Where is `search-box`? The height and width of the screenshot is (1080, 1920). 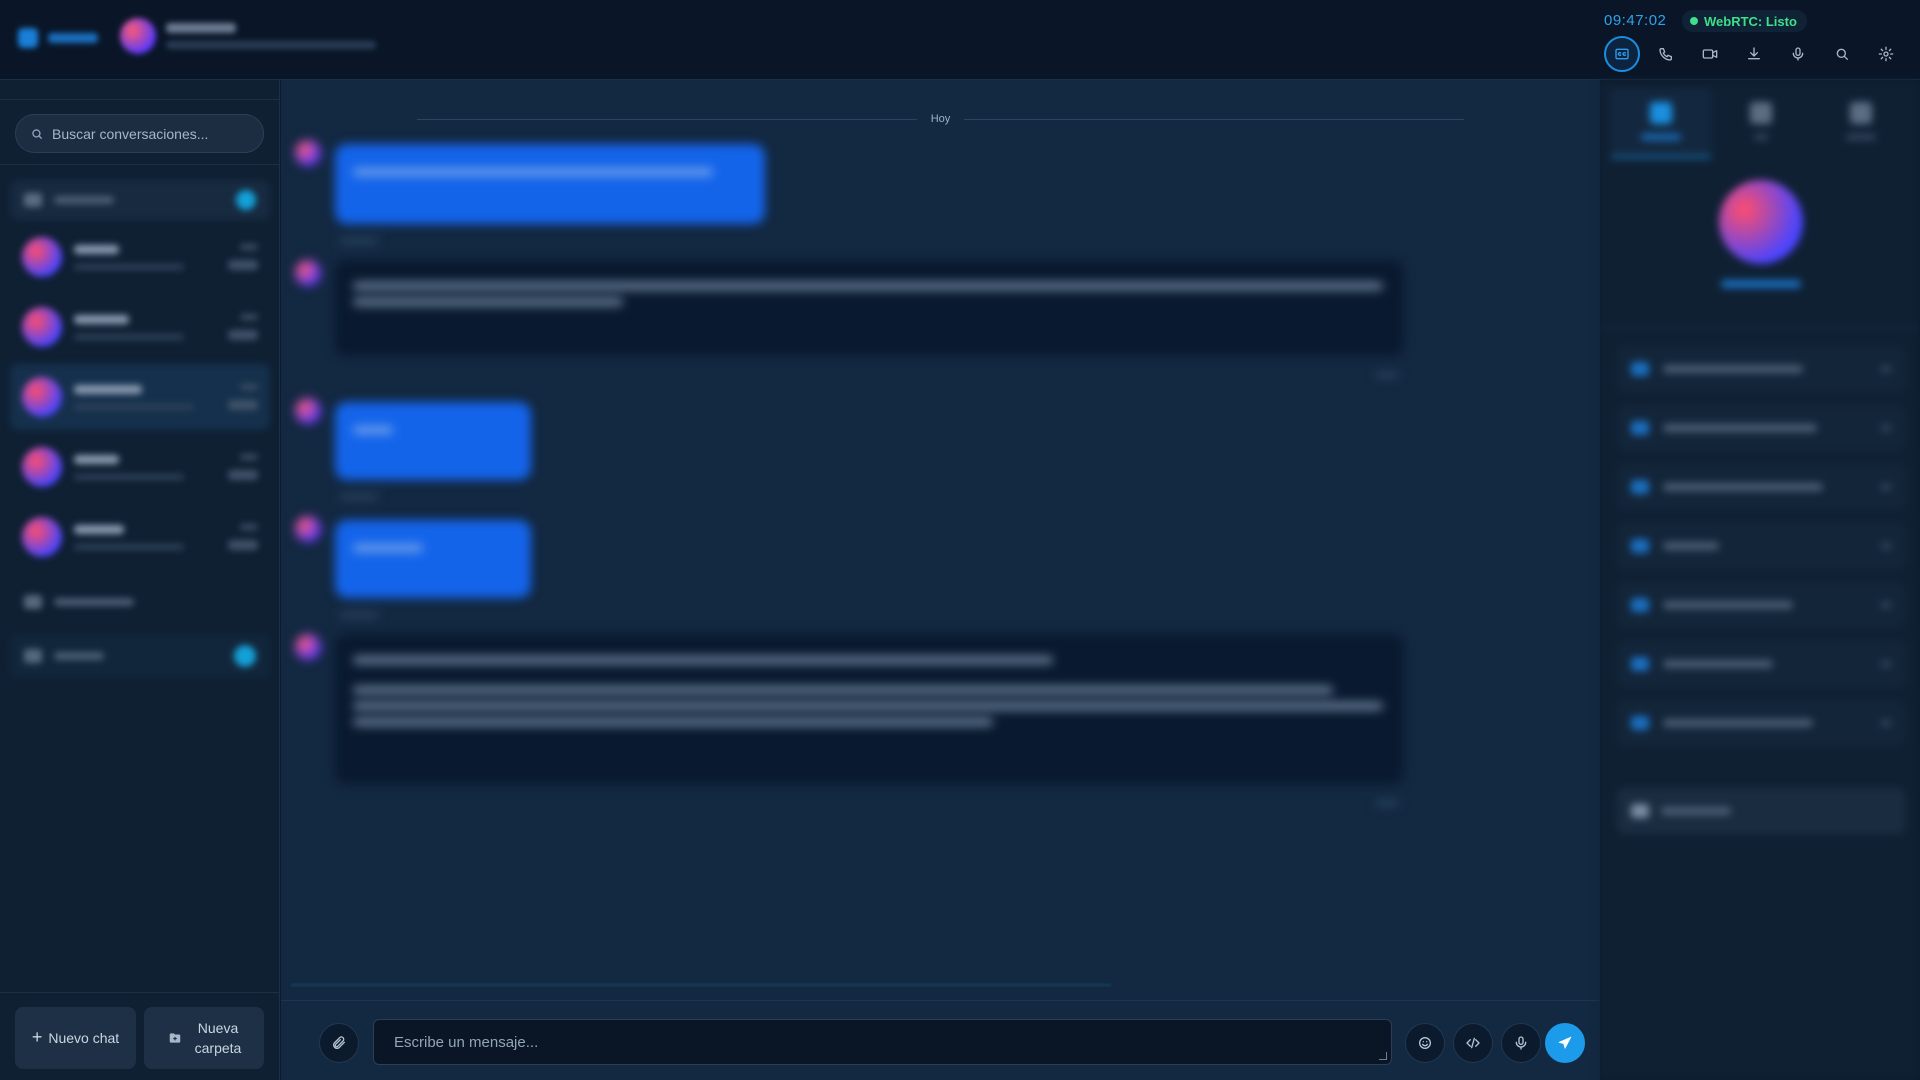
search-box is located at coordinates (139, 133).